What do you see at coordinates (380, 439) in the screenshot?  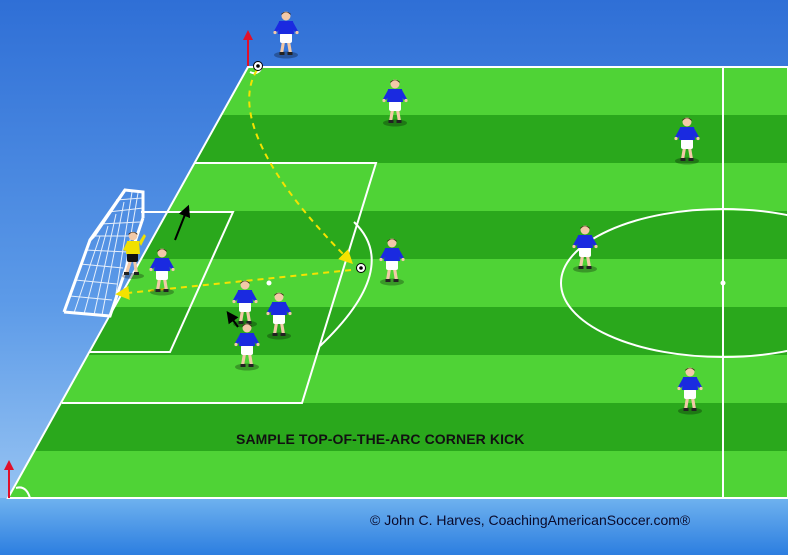 I see `diagram-caption: SAMPLE TOP-OF-THE-ARC CORNER KICK` at bounding box center [380, 439].